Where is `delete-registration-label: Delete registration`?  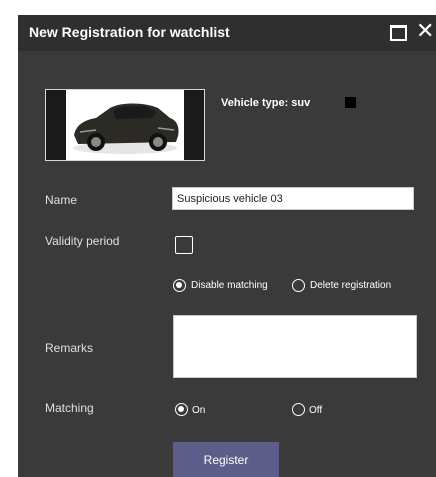 delete-registration-label: Delete registration is located at coordinates (350, 285).